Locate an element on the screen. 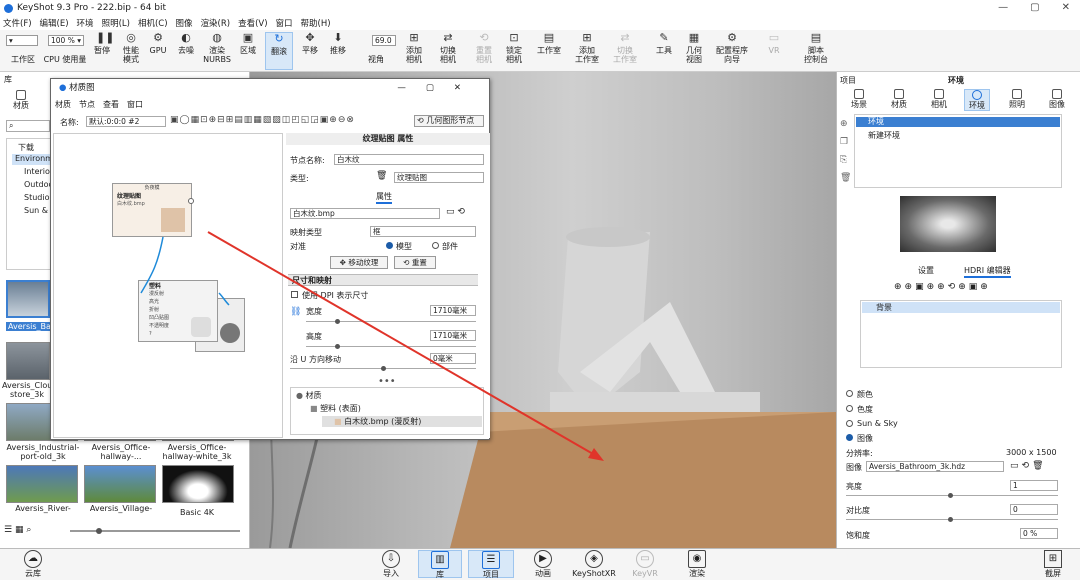 The height and width of the screenshot is (580, 1080). menu-file: 文件(F) is located at coordinates (17, 23).